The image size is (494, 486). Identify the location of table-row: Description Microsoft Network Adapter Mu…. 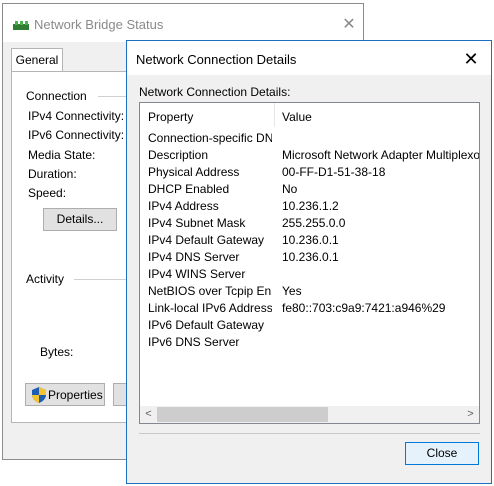
(309, 155).